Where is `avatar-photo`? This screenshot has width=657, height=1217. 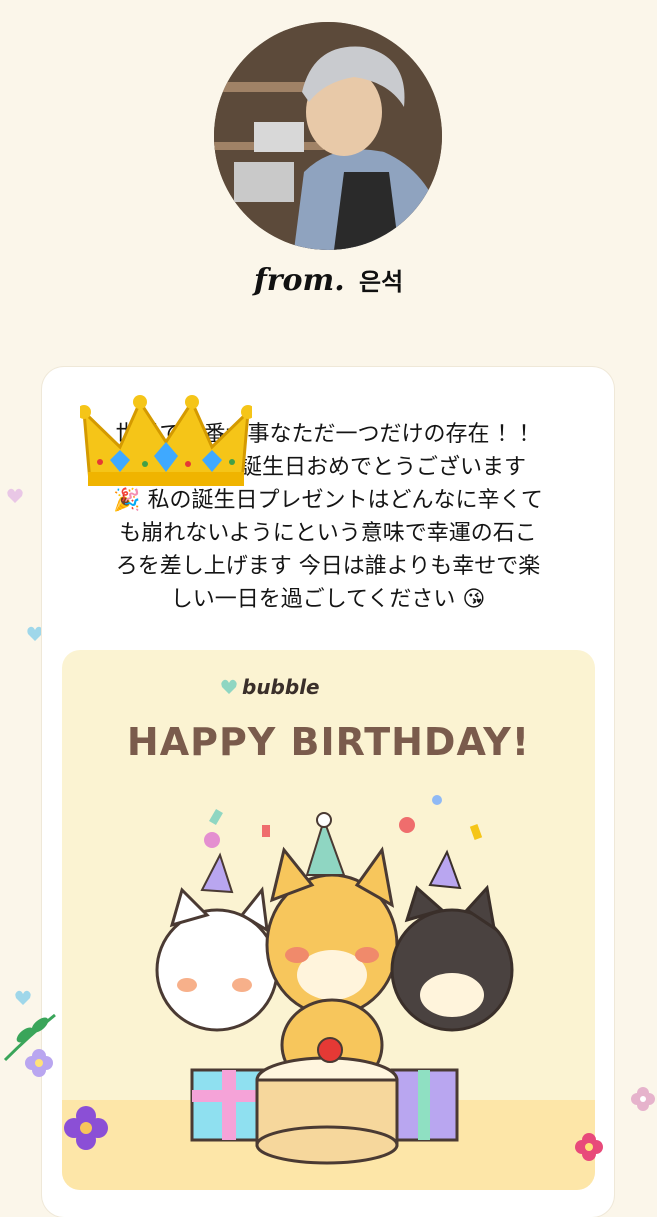 avatar-photo is located at coordinates (328, 136).